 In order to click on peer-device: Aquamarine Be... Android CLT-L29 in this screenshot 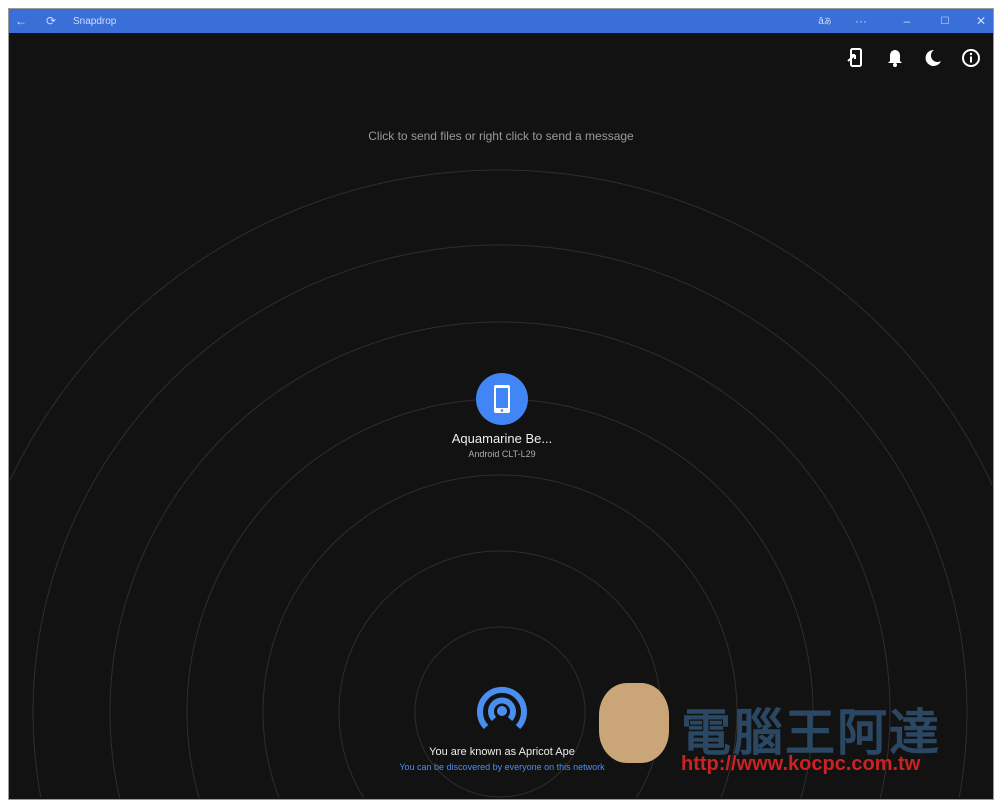, I will do `click(502, 416)`.